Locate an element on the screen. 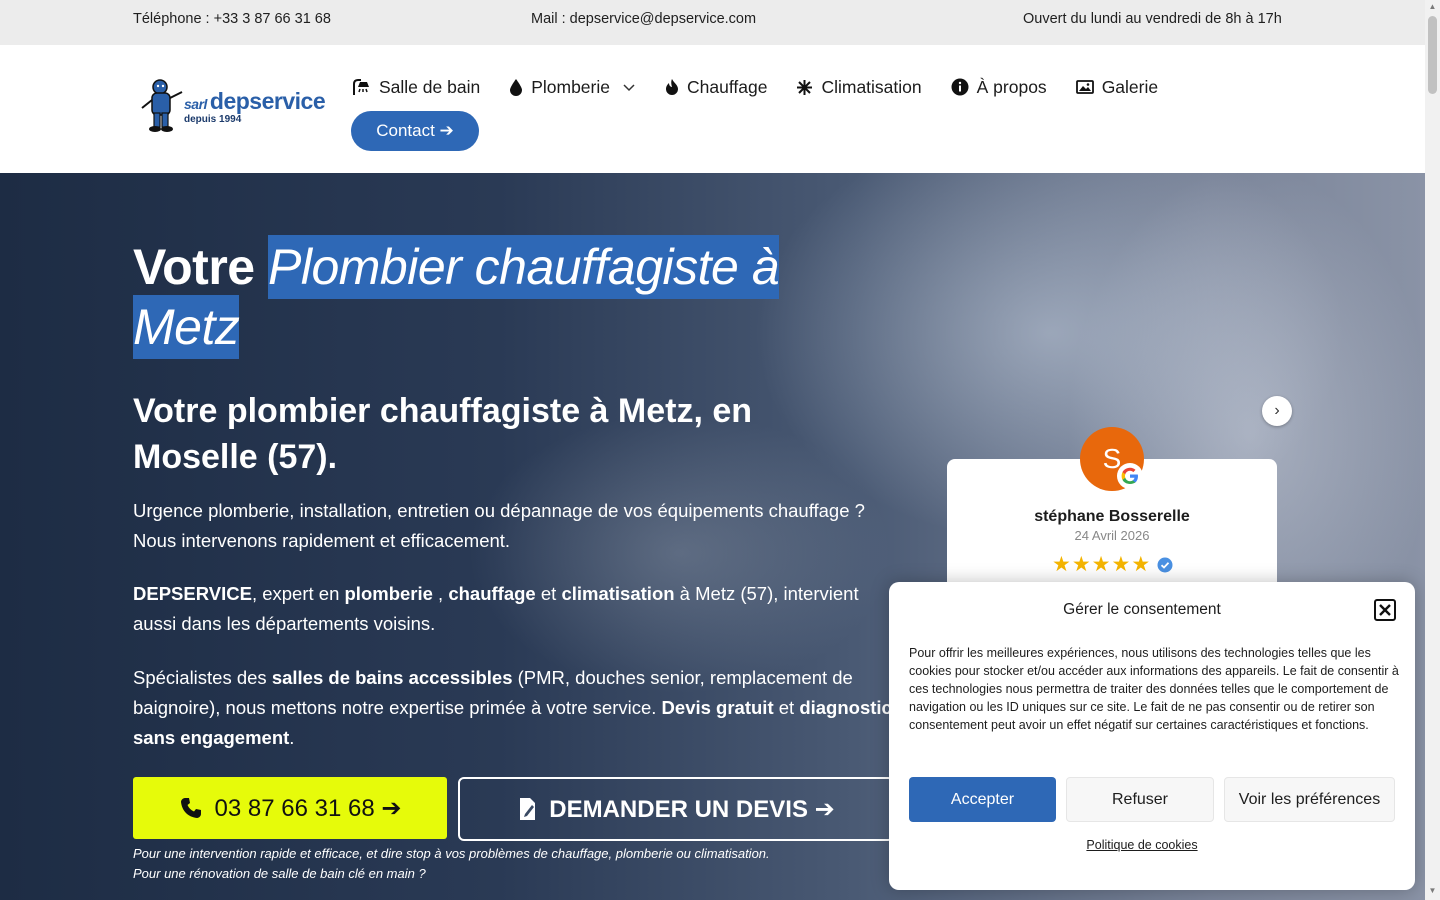 Image resolution: width=1440 pixels, height=900 pixels. scroll-down-arrow-icon: ▼ is located at coordinates (1432, 891).